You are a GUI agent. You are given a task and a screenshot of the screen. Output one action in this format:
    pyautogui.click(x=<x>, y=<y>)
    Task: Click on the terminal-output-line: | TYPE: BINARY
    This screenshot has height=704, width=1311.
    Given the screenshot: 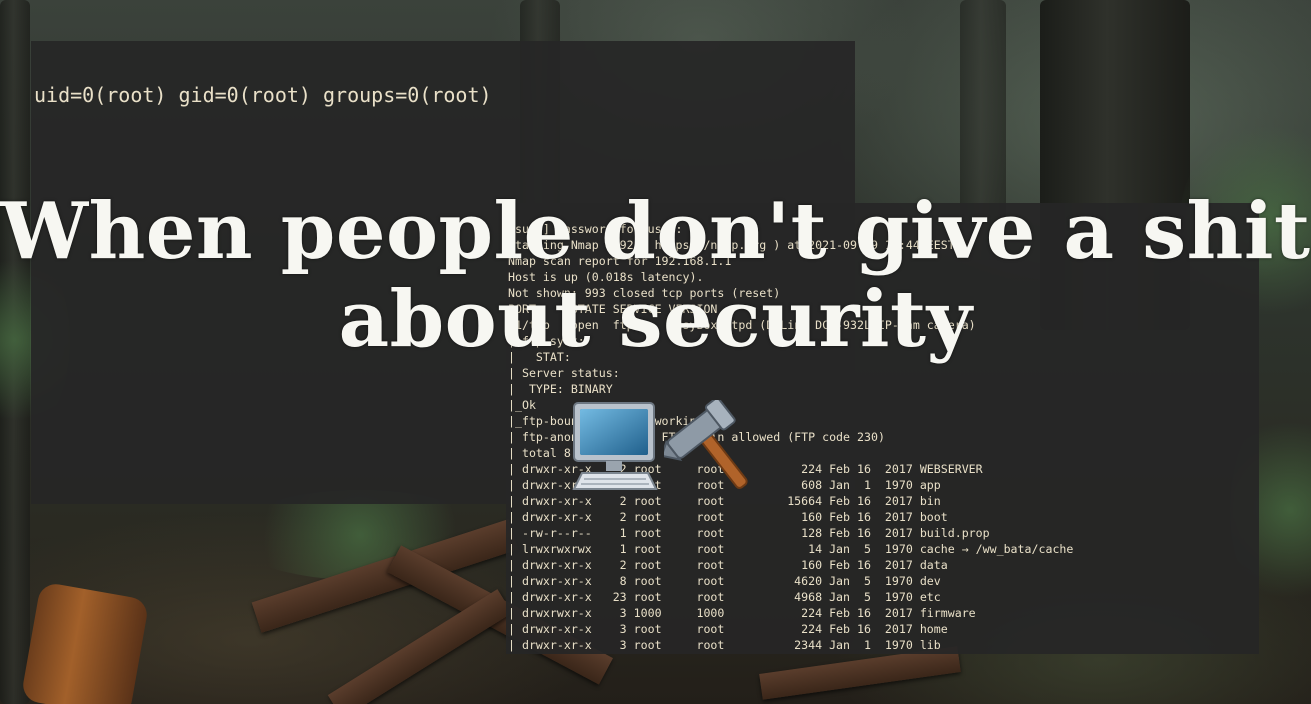 What is the action you would take?
    pyautogui.click(x=560, y=389)
    